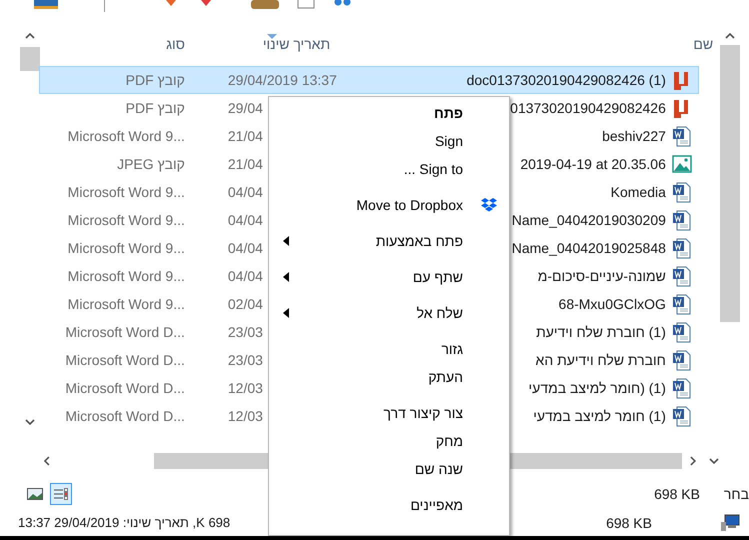 This screenshot has height=540, width=749. What do you see at coordinates (245, 304) in the screenshot?
I see `table-cell: 02/04` at bounding box center [245, 304].